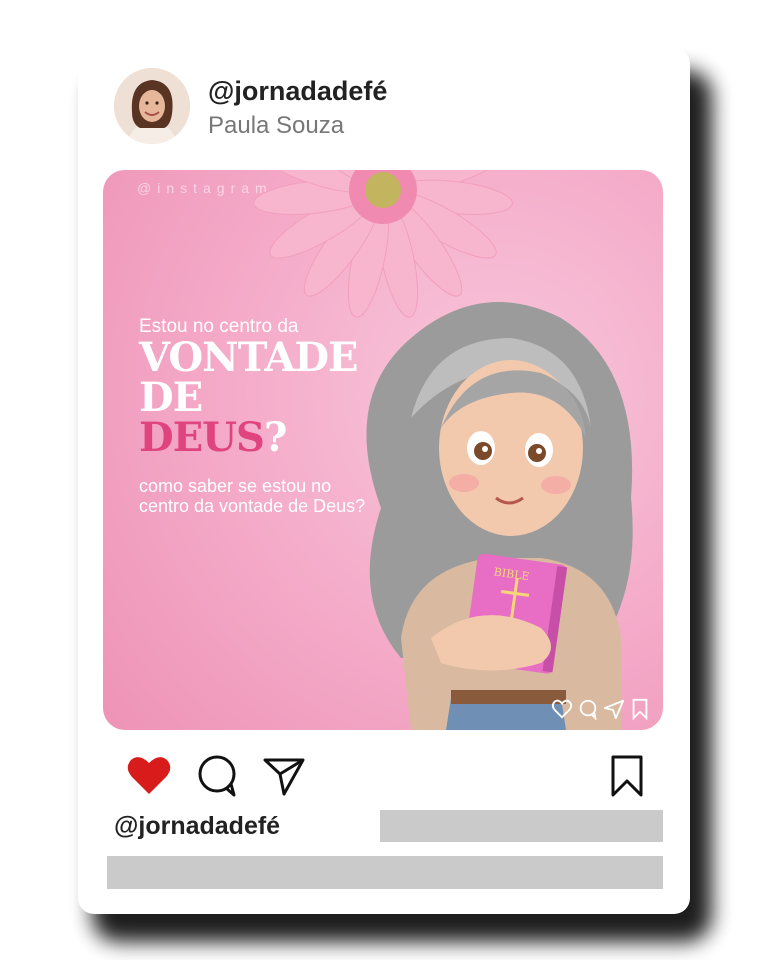  Describe the element at coordinates (152, 106) in the screenshot. I see `avatar` at that location.